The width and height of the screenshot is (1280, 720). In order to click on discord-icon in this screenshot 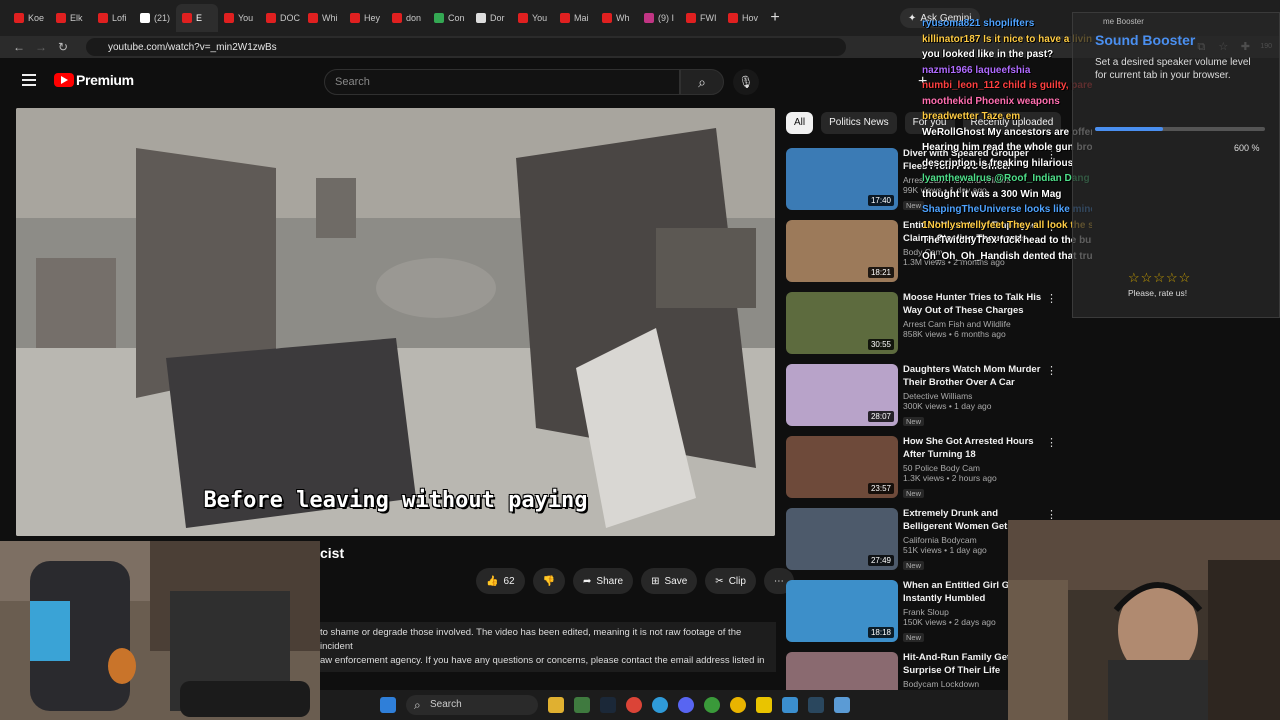, I will do `click(686, 705)`.